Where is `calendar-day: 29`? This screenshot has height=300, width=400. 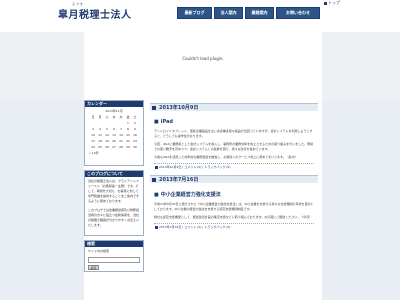
calendar-day: 29 is located at coordinates (128, 147).